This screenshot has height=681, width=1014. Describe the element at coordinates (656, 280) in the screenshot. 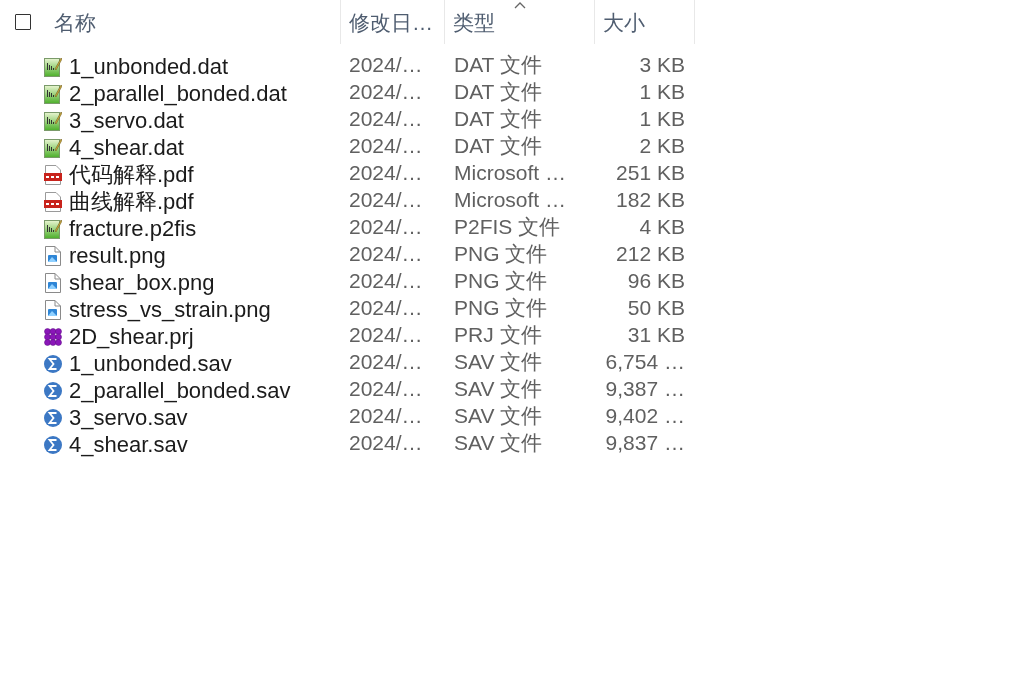

I see `file-size: 96 KB` at that location.